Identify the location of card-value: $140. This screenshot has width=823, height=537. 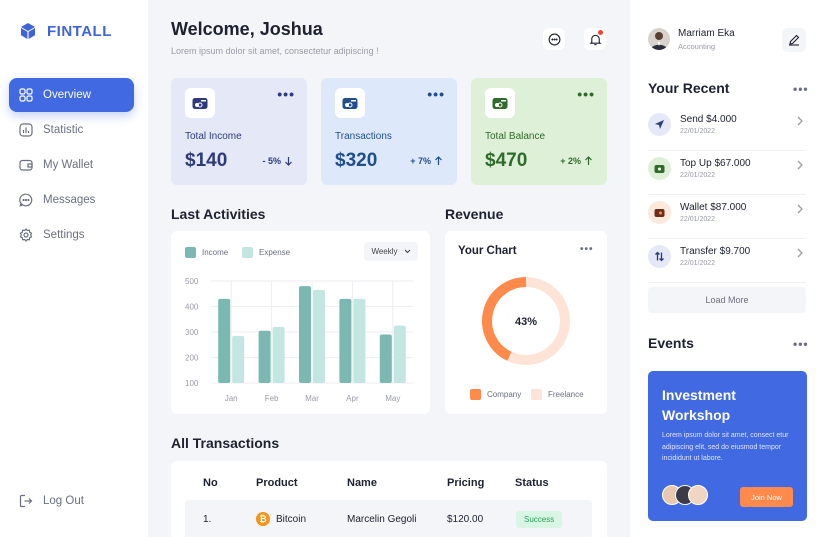
(206, 160).